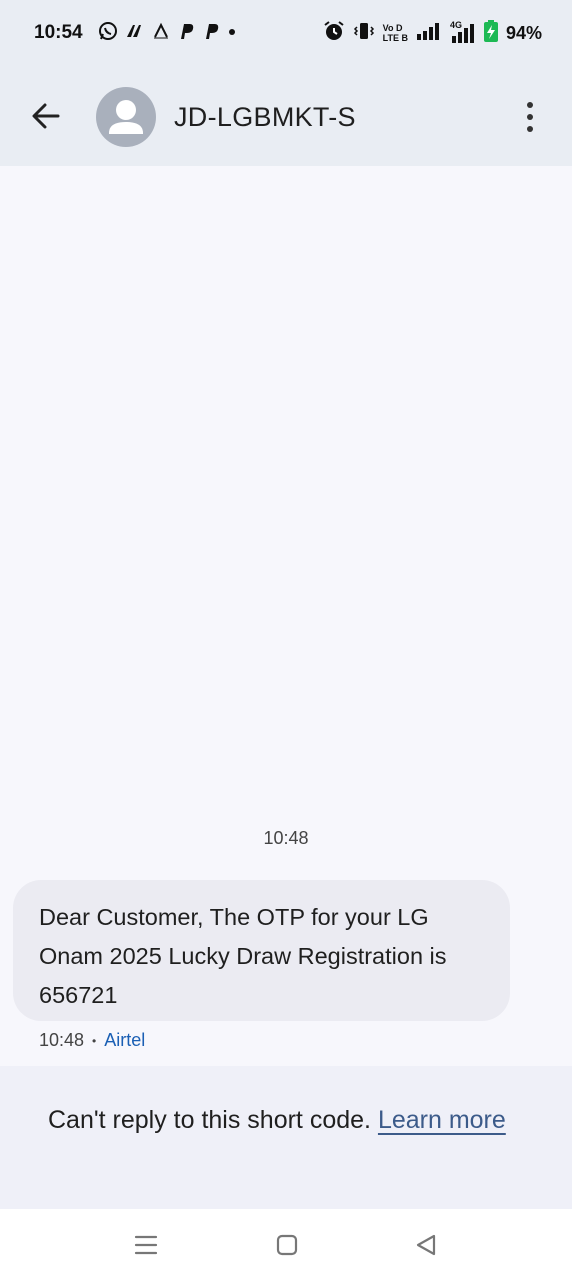 The height and width of the screenshot is (1280, 572). What do you see at coordinates (125, 1040) in the screenshot?
I see `message-sim-label: Airtel` at bounding box center [125, 1040].